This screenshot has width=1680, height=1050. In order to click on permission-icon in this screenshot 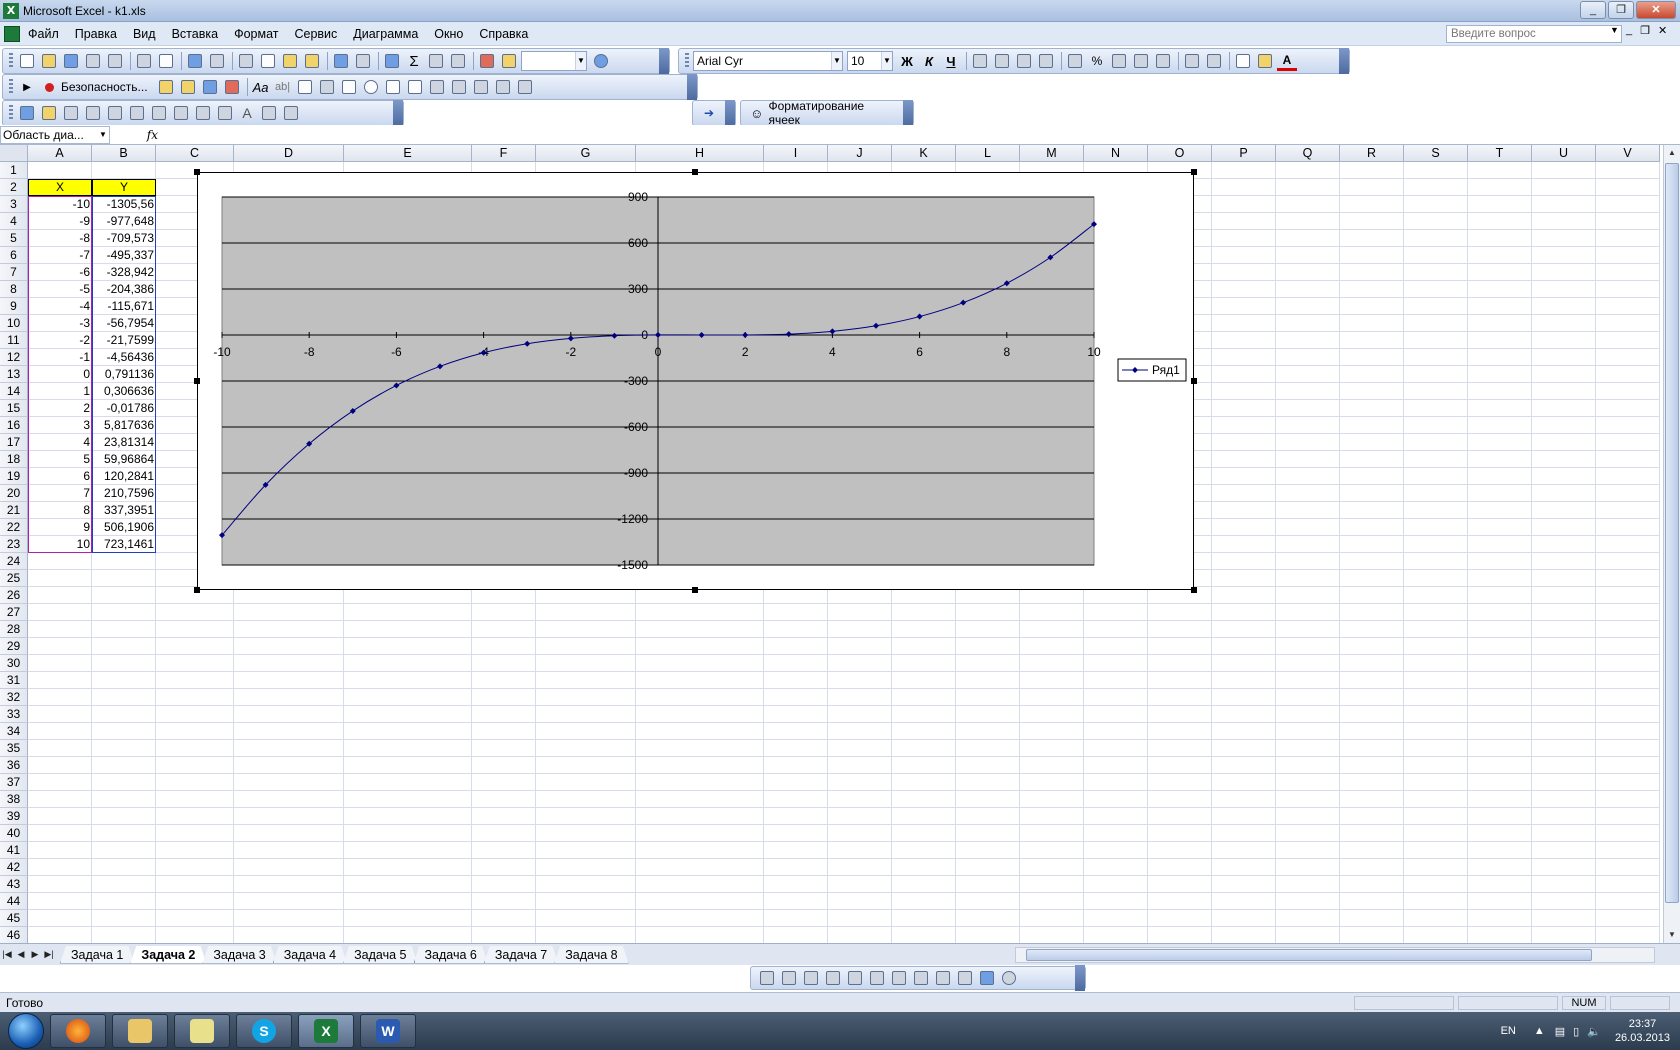, I will do `click(93, 61)`.